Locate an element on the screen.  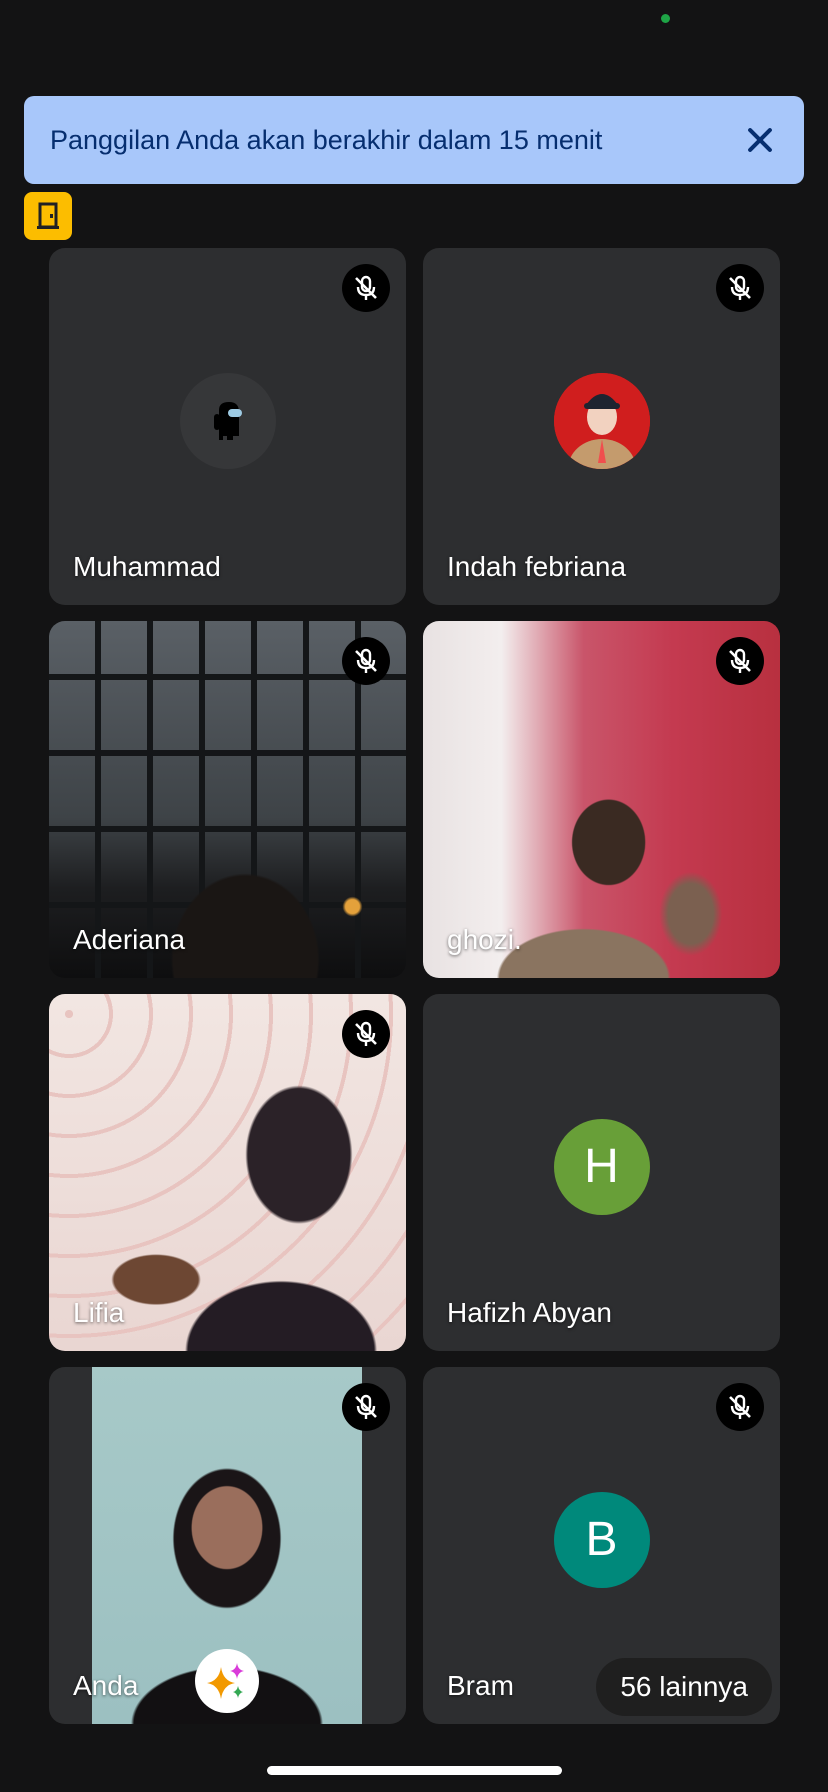
participant-name: Hafizh Abyan is located at coordinates (529, 1312).